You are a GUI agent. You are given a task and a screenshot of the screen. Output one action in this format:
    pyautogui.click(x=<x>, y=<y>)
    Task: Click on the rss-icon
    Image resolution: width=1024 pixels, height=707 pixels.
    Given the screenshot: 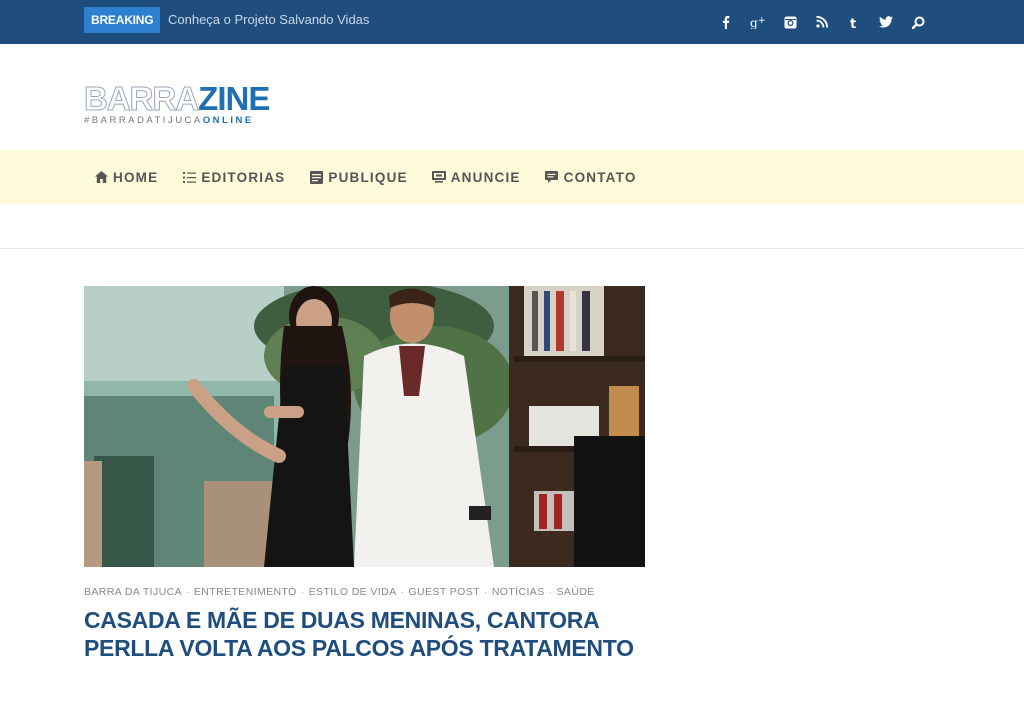 What is the action you would take?
    pyautogui.click(x=822, y=22)
    